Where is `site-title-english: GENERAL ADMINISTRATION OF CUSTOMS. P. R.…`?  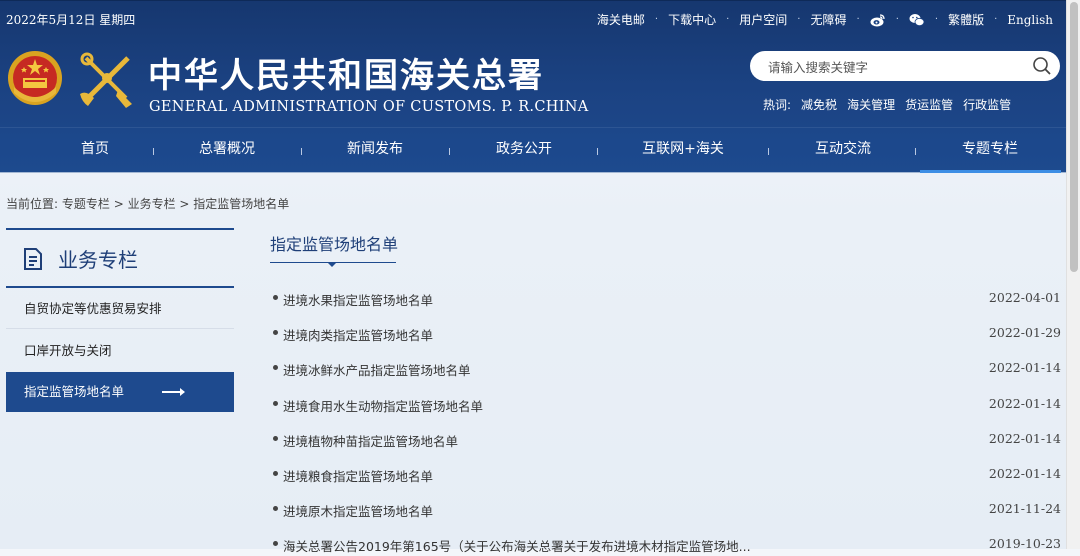
site-title-english: GENERAL ADMINISTRATION OF CUSTOMS. P. R.… is located at coordinates (369, 107).